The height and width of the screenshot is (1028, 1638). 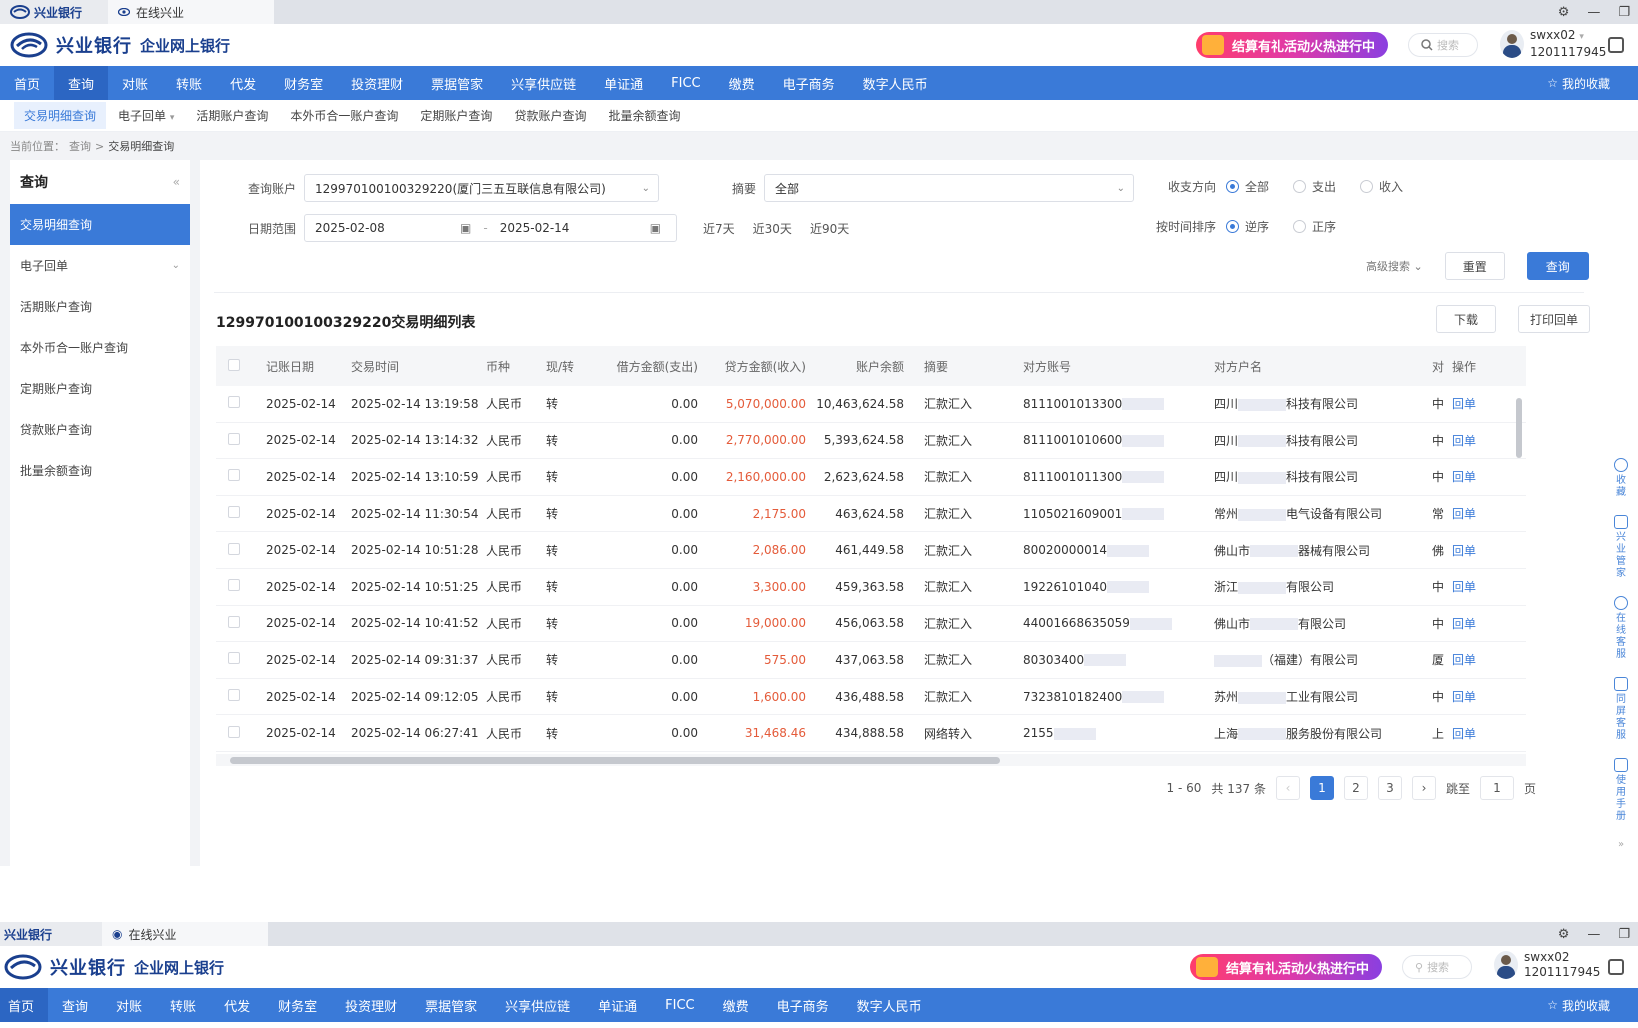 What do you see at coordinates (1547, 965) in the screenshot?
I see `user-menu-repeat: swxx02 1201117945` at bounding box center [1547, 965].